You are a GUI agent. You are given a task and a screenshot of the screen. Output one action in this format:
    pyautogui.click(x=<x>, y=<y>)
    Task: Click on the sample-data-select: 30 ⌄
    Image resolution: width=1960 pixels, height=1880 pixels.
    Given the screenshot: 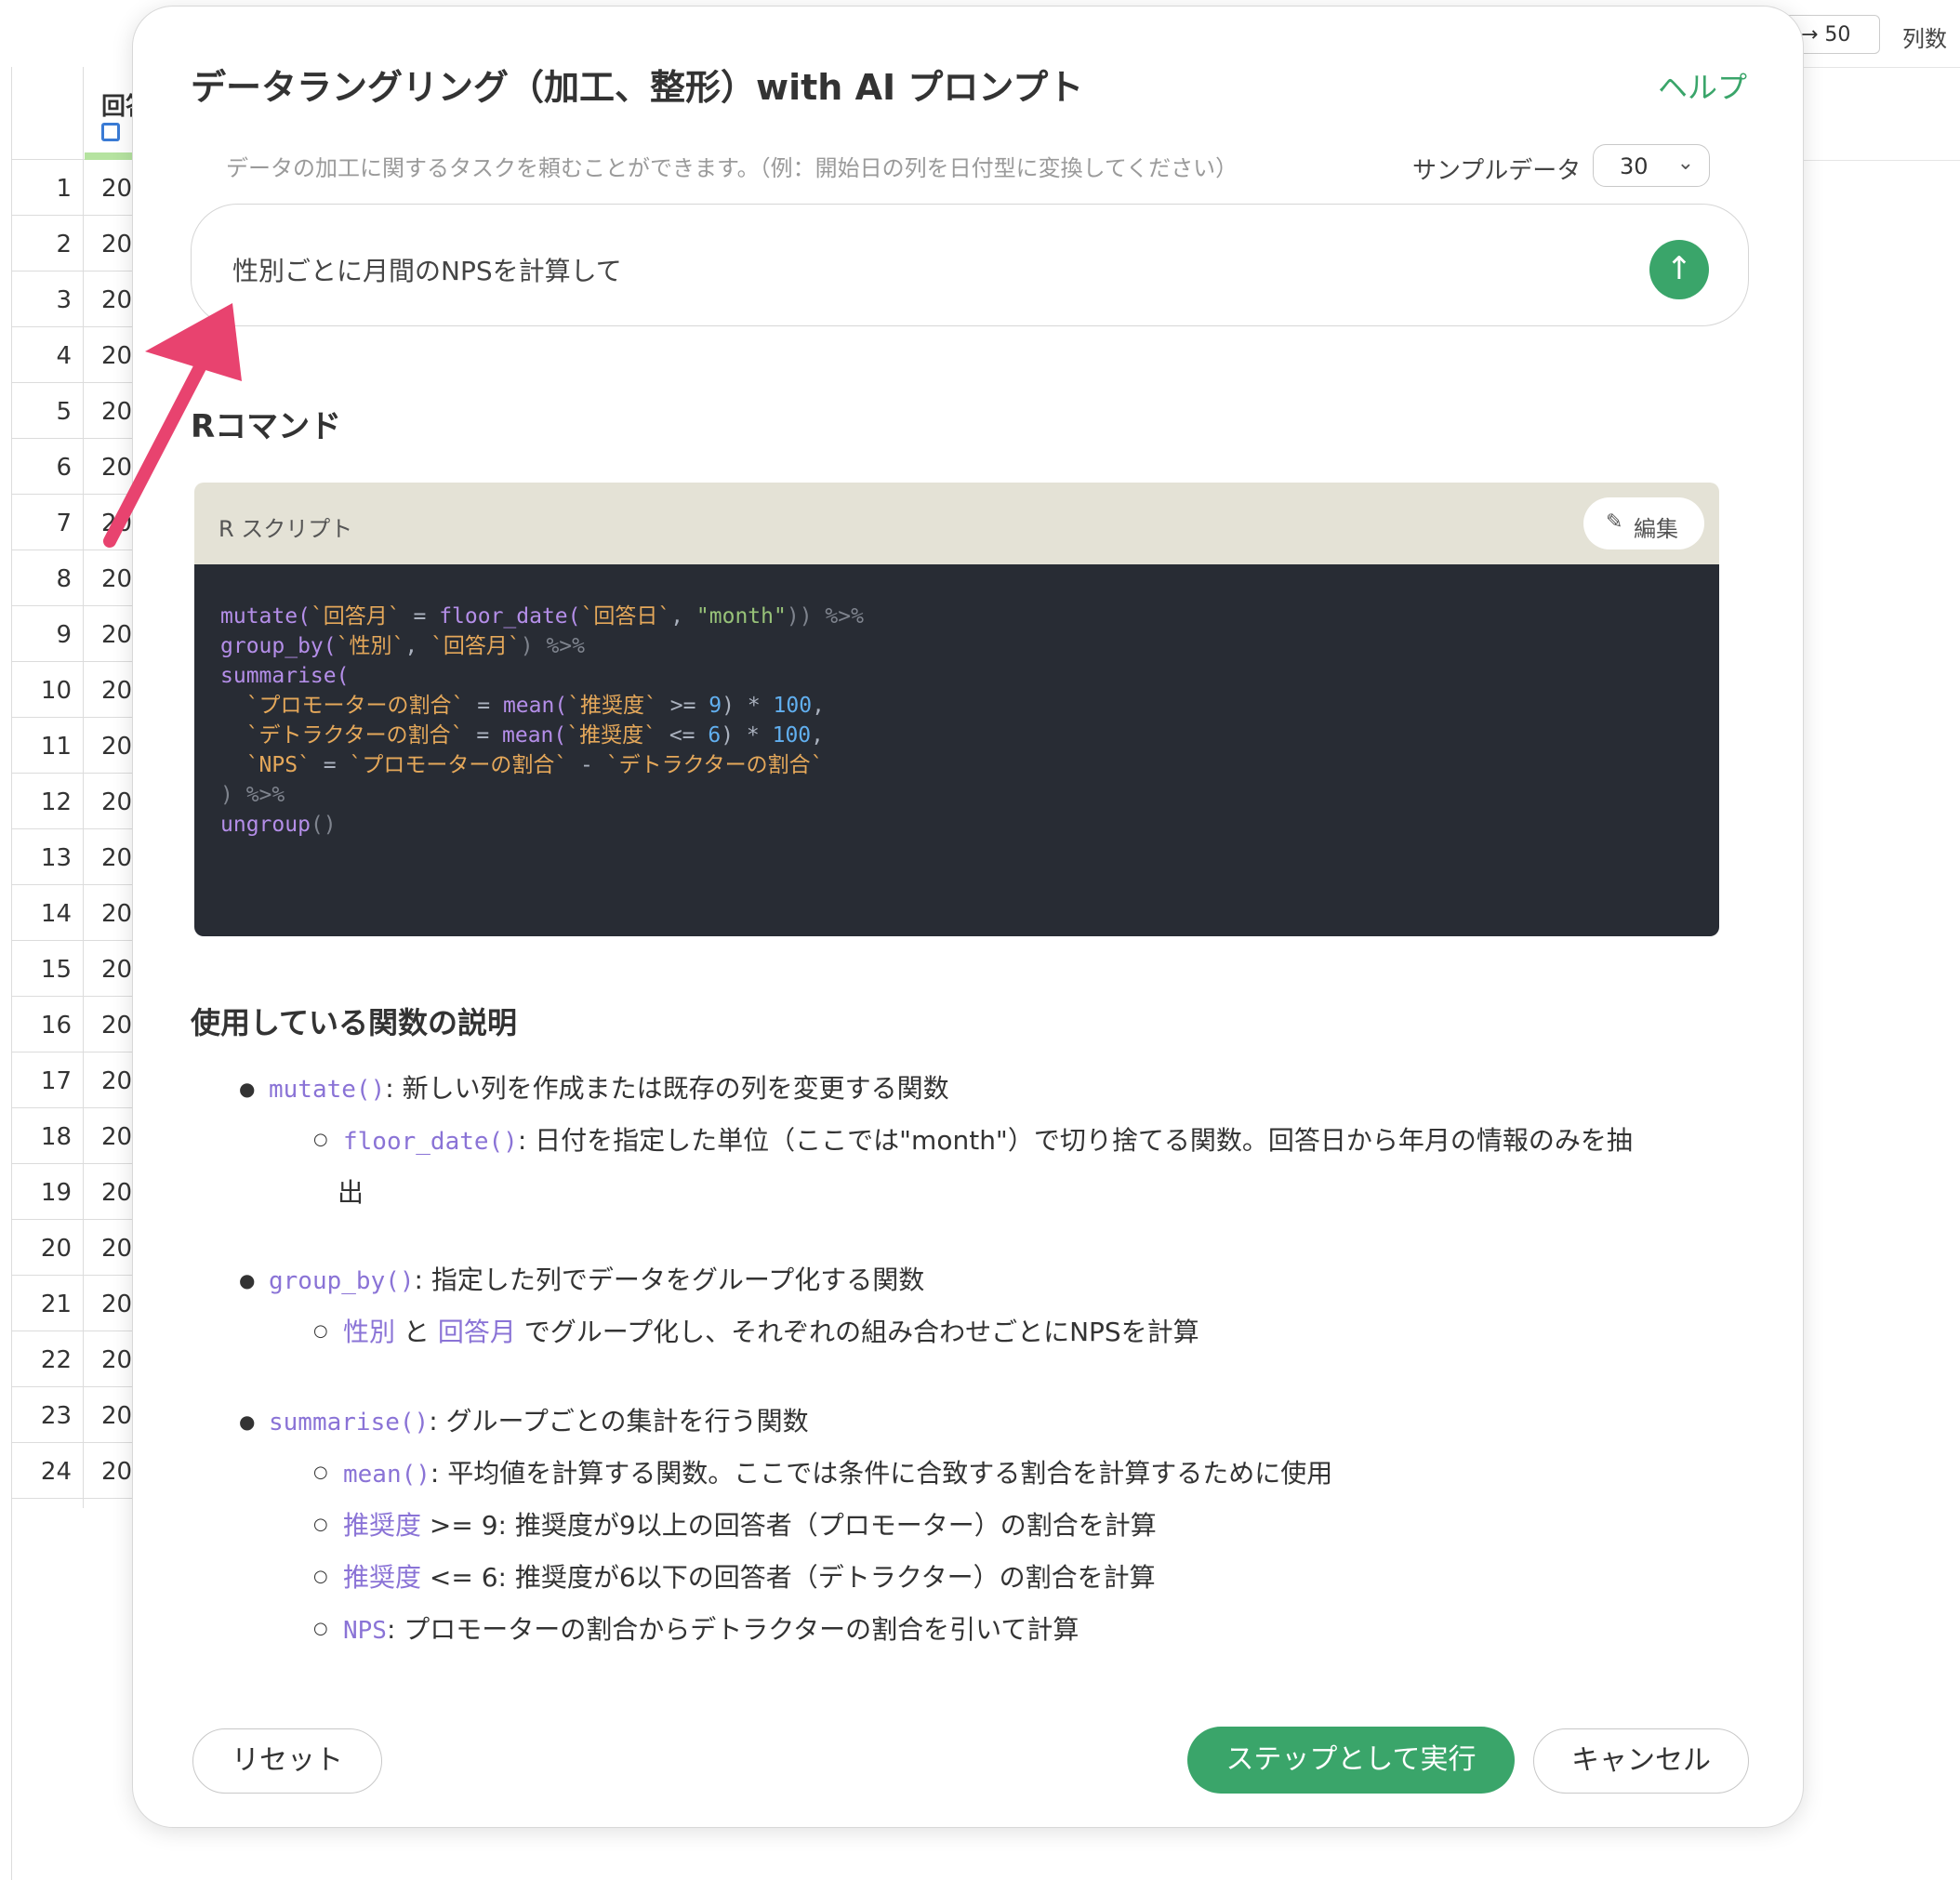 What is the action you would take?
    pyautogui.click(x=1652, y=165)
    